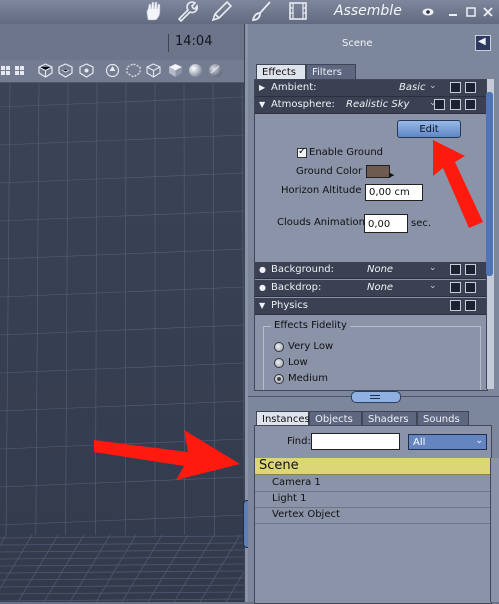  I want to click on render-full-icon, so click(86, 70).